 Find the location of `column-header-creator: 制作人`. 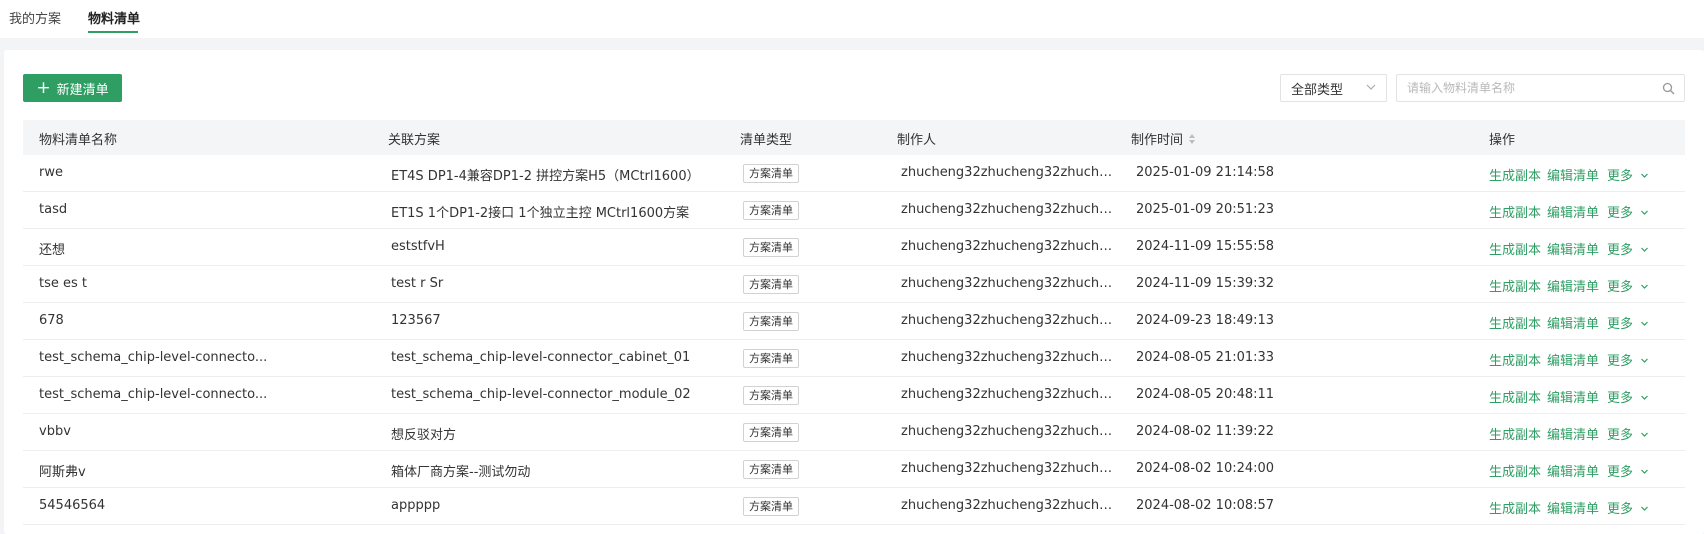

column-header-creator: 制作人 is located at coordinates (917, 140).